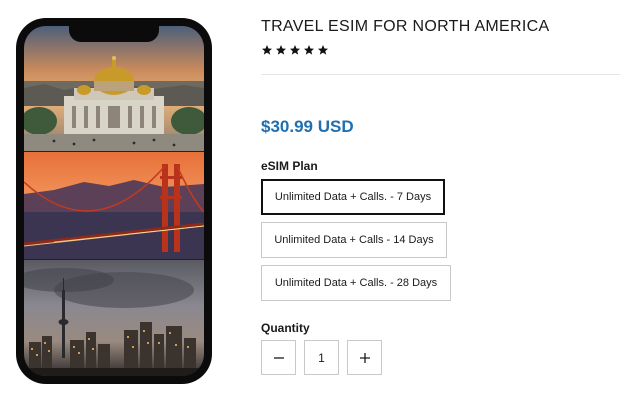  I want to click on plan-option-14-days: Unlimited Data + Calls - 14 Days, so click(354, 240).